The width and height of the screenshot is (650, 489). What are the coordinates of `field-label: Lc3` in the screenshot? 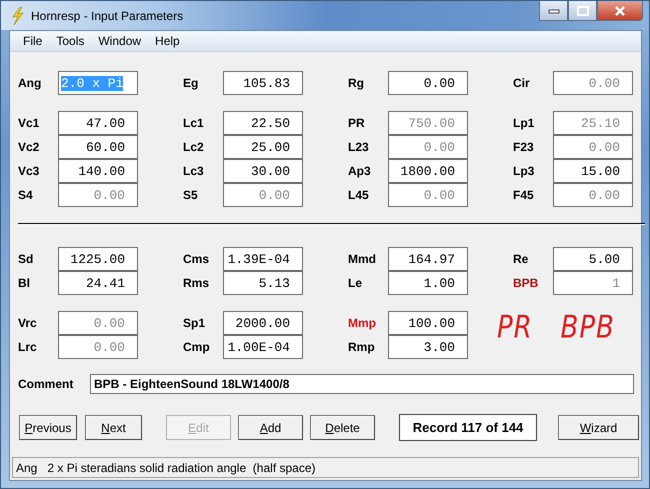 It's located at (194, 171).